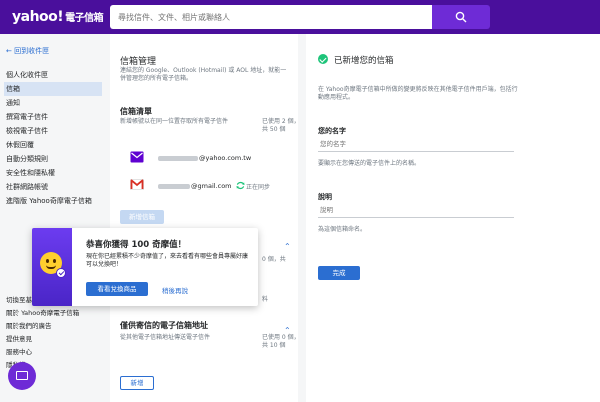  I want to click on send-only-desc: 從其他電子信箱地址傳送電子信件, so click(165, 337).